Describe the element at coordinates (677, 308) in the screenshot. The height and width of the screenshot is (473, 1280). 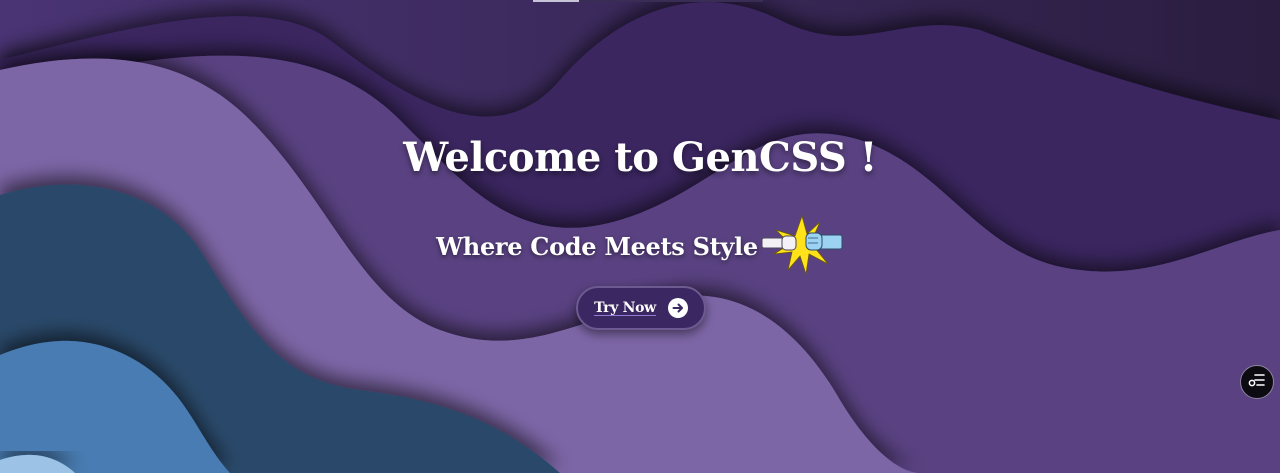
I see `arrow-right-circle-icon` at that location.